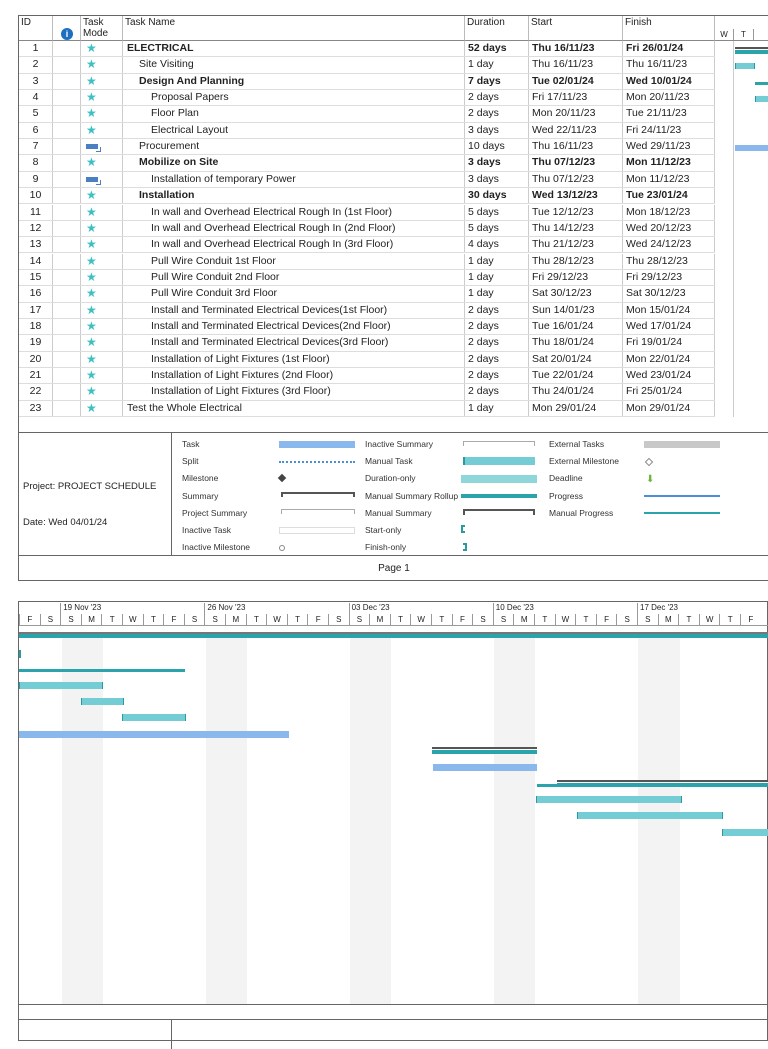 The height and width of the screenshot is (1049, 768). Describe the element at coordinates (576, 261) in the screenshot. I see `task-start: Thu 28/12/23` at that location.